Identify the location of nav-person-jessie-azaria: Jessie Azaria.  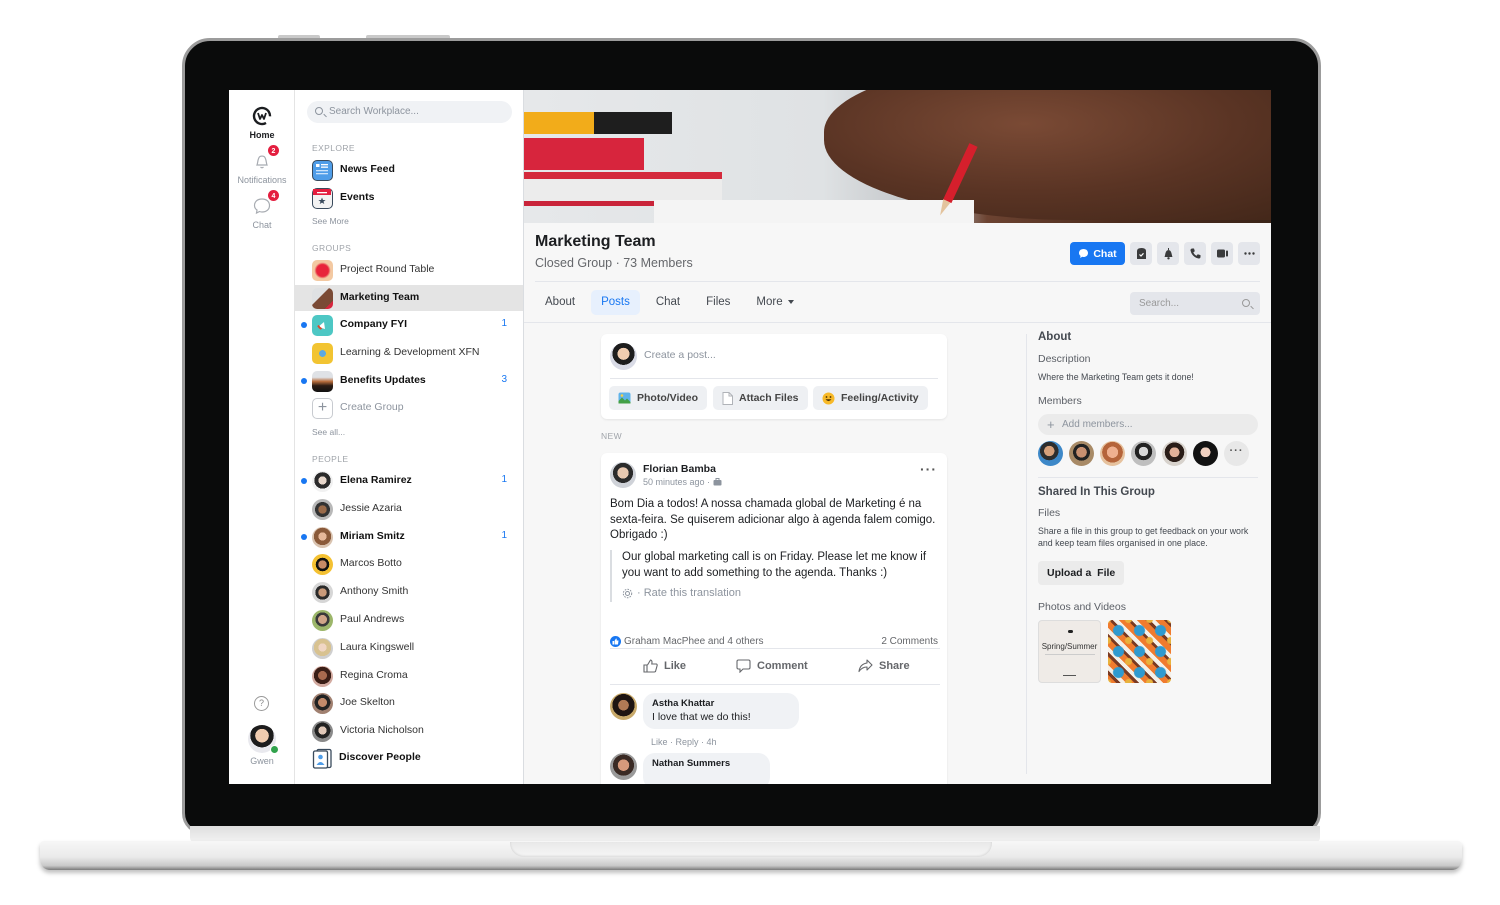
(409, 509).